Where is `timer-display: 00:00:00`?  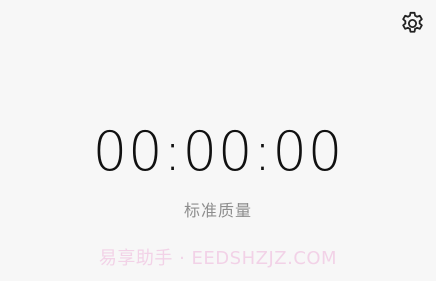
timer-display: 00:00:00 is located at coordinates (218, 151).